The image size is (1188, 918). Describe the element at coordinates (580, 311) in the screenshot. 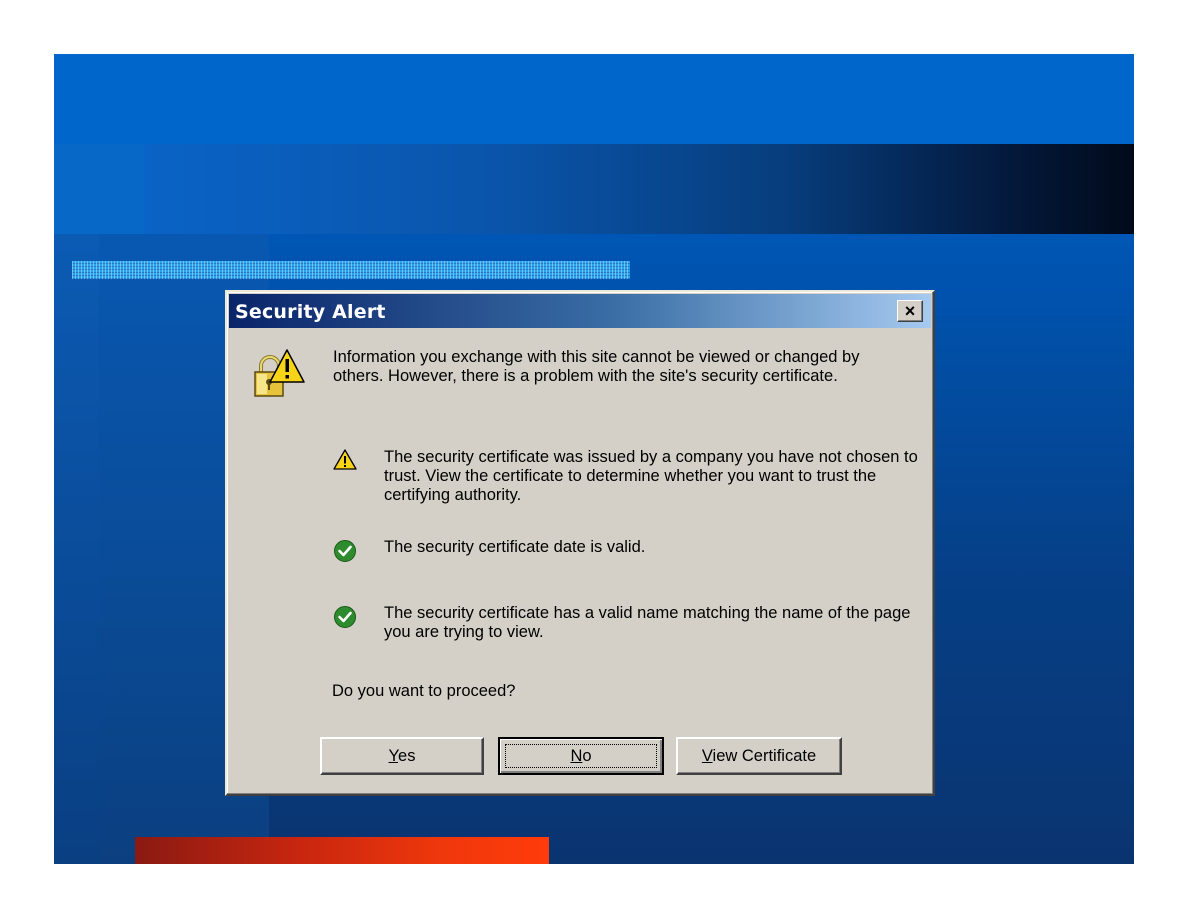

I see `dialog-titlebar: Security Alert ×` at that location.